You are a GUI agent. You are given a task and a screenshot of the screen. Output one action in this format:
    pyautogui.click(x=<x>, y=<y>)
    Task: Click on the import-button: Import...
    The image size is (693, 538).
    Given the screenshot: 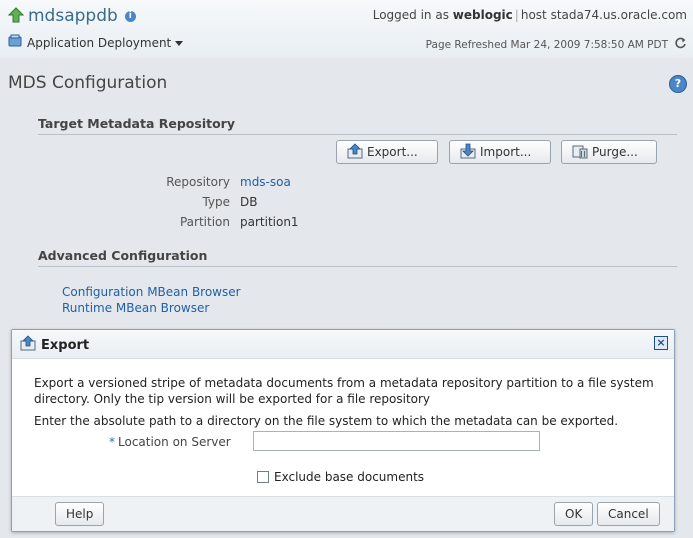 What is the action you would take?
    pyautogui.click(x=500, y=152)
    